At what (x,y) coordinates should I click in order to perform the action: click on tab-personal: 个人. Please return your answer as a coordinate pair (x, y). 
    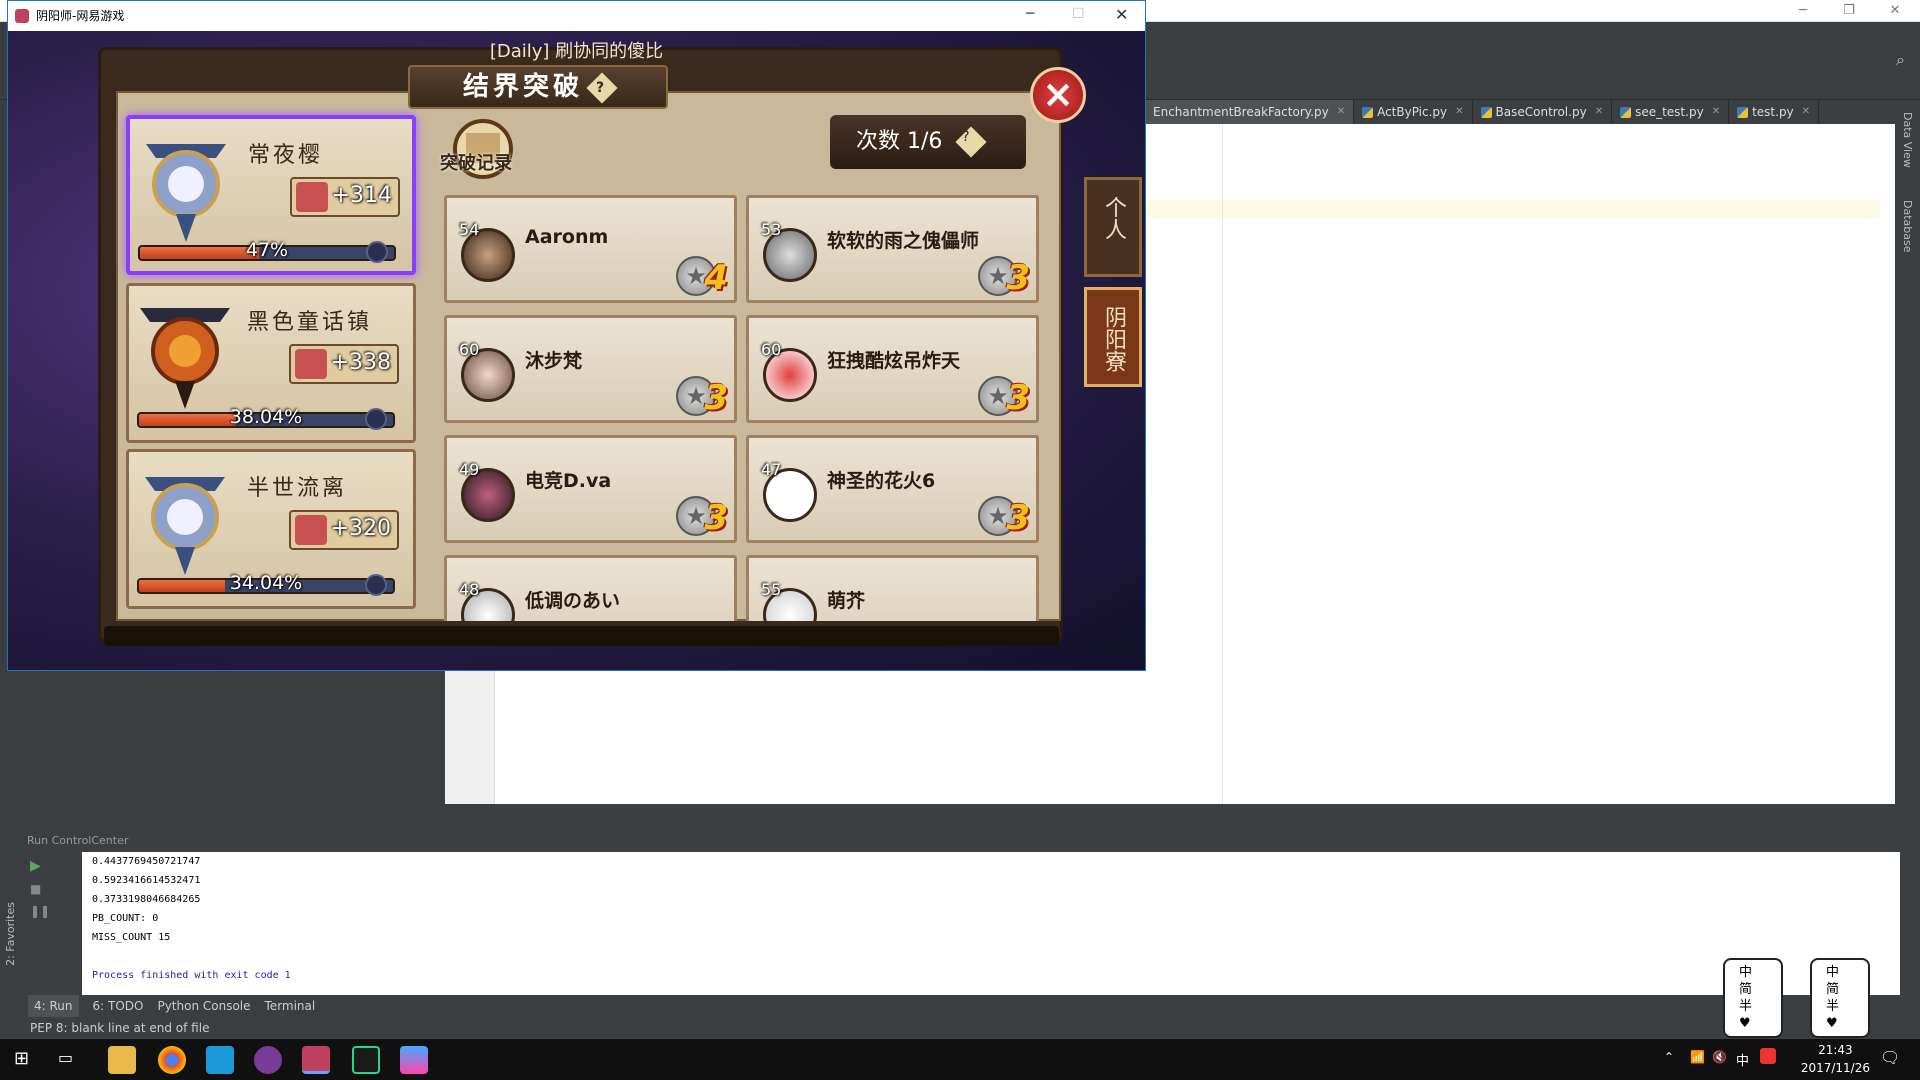
    Looking at the image, I should click on (1113, 227).